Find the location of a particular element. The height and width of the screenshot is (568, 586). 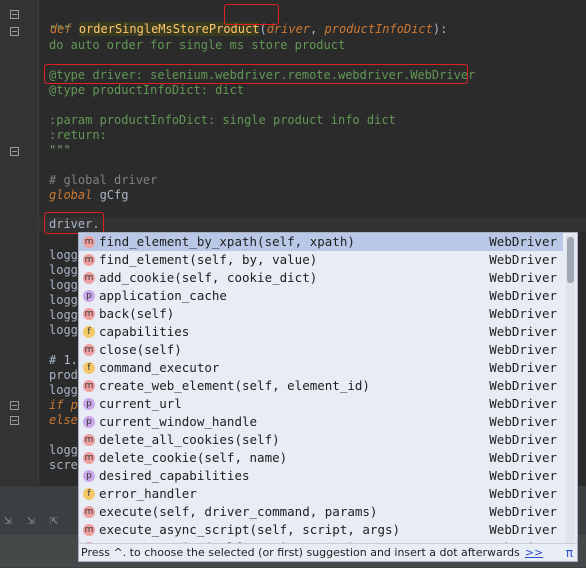

completion-item: p current_window_handle WebDriver is located at coordinates (321, 422).